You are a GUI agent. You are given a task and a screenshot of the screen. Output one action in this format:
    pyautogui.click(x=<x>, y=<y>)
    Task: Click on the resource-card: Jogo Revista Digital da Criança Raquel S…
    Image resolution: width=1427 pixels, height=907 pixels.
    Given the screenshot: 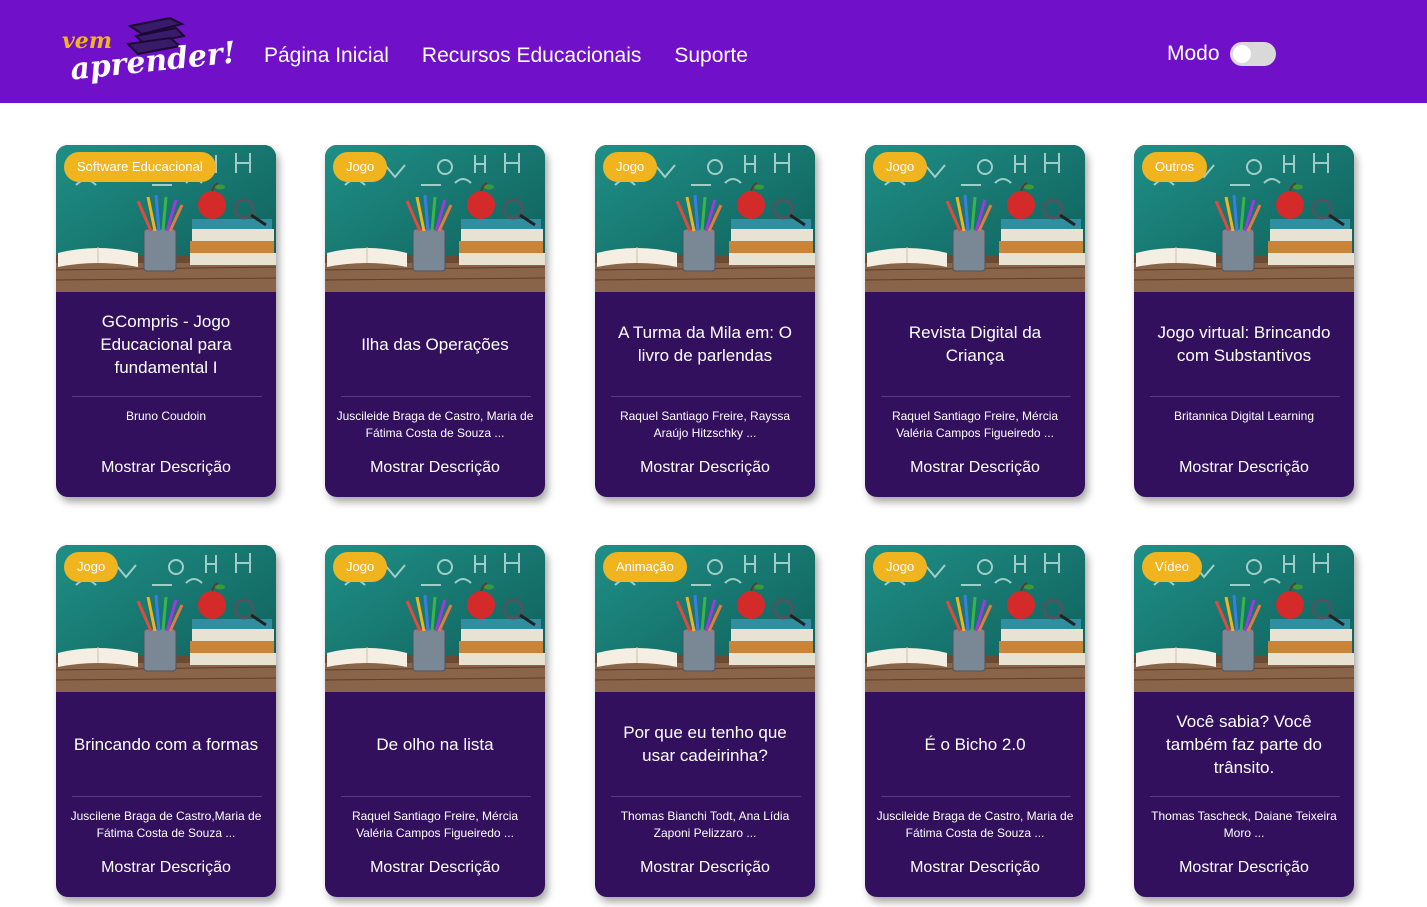 What is the action you would take?
    pyautogui.click(x=975, y=321)
    